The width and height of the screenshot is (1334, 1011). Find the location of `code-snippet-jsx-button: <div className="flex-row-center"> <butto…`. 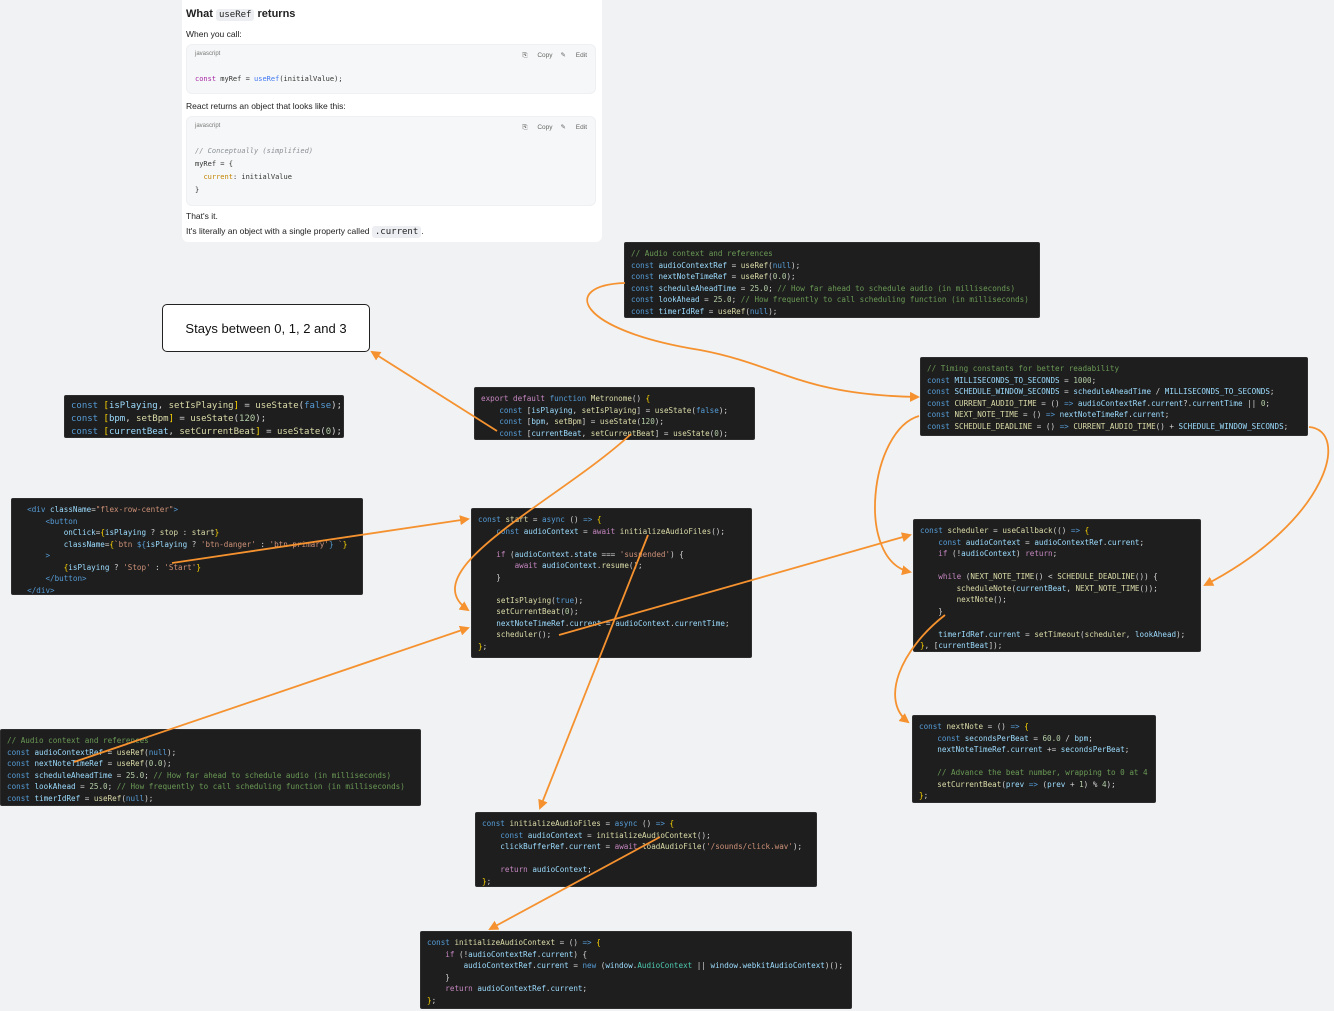

code-snippet-jsx-button: <div className="flex-row-center"> <butto… is located at coordinates (187, 546).